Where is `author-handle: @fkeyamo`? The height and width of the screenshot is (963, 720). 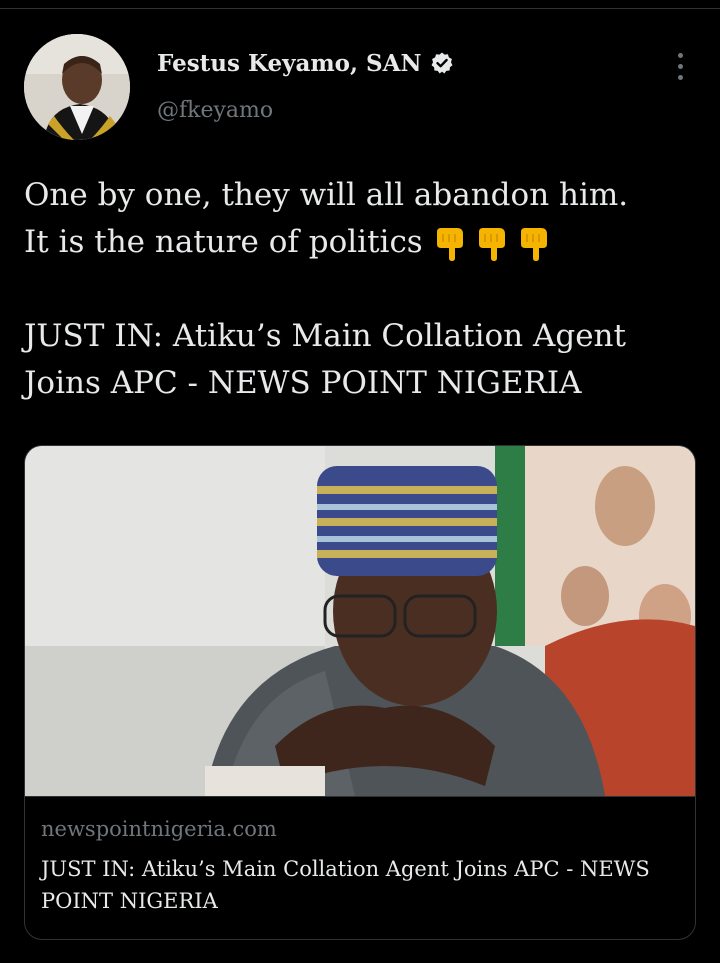
author-handle: @fkeyamo is located at coordinates (215, 110).